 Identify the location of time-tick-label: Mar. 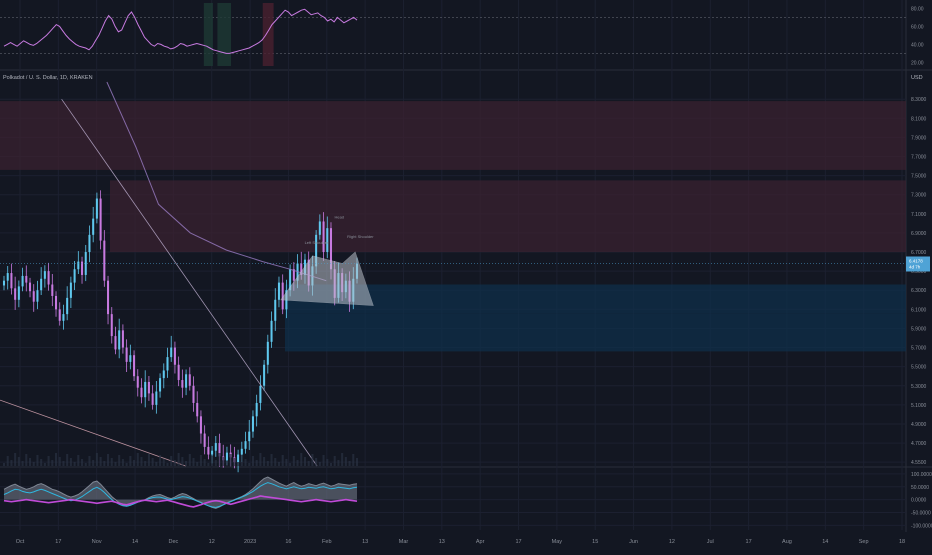
(404, 542).